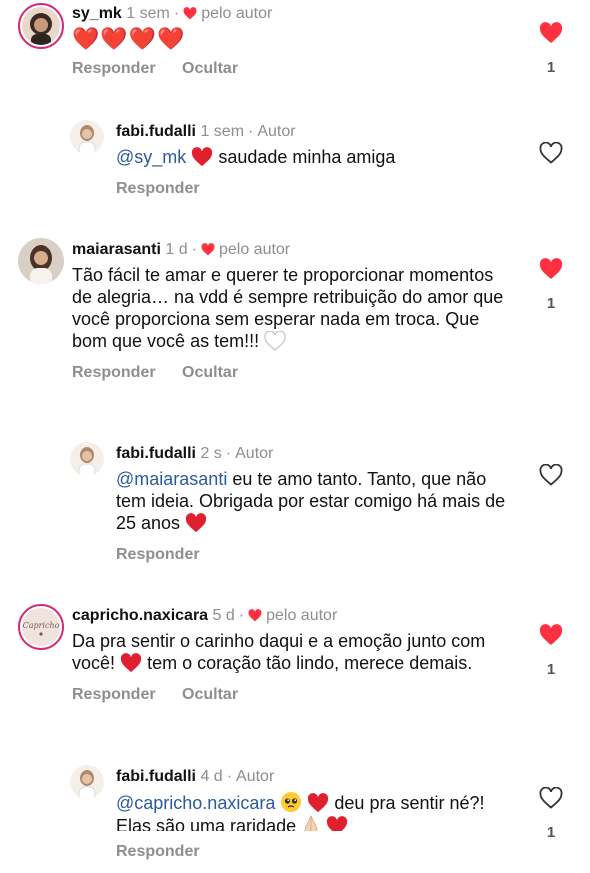  I want to click on comment-text: @sy_mk saudade minha amiga, so click(316, 157).